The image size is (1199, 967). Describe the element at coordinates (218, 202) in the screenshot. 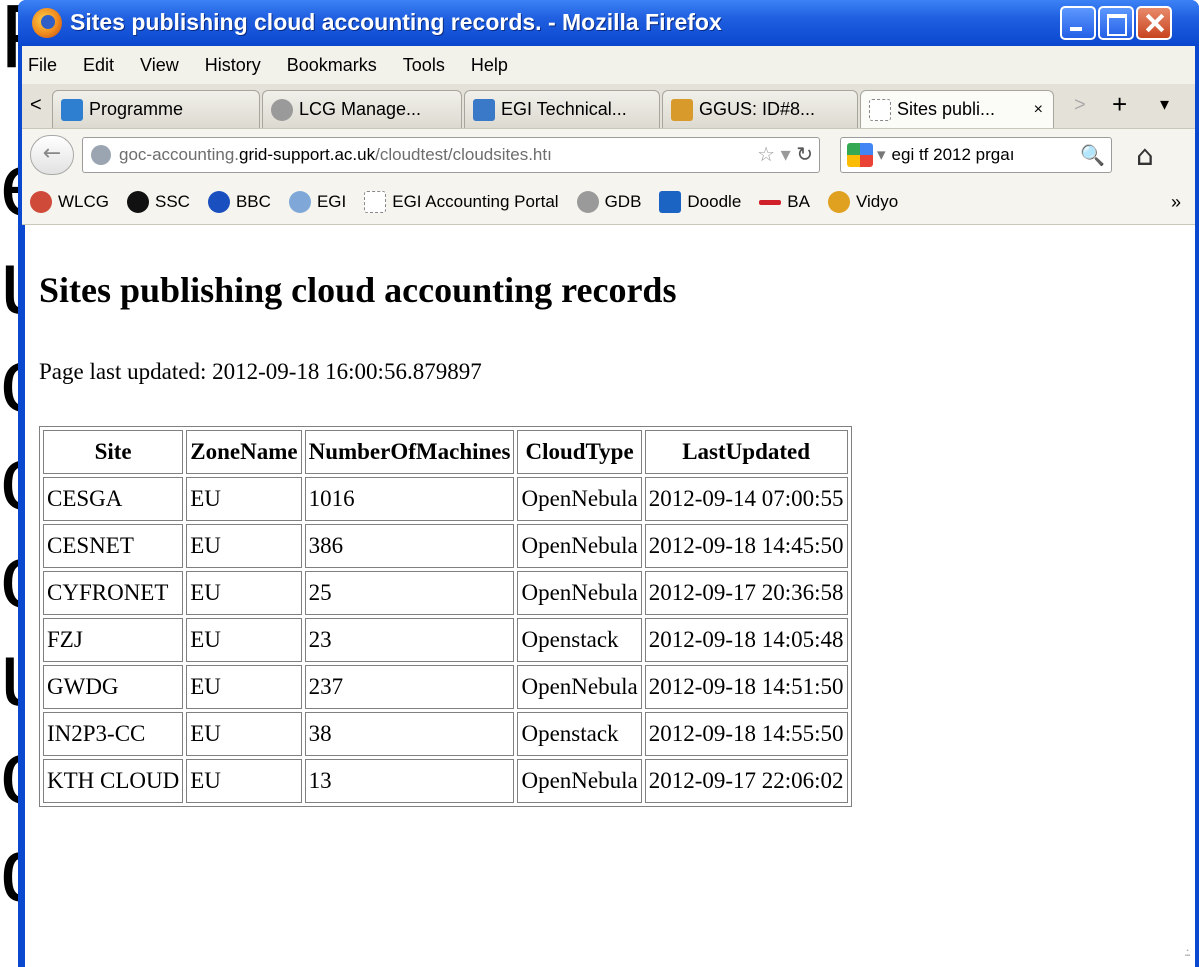

I see `bbc-icon` at that location.